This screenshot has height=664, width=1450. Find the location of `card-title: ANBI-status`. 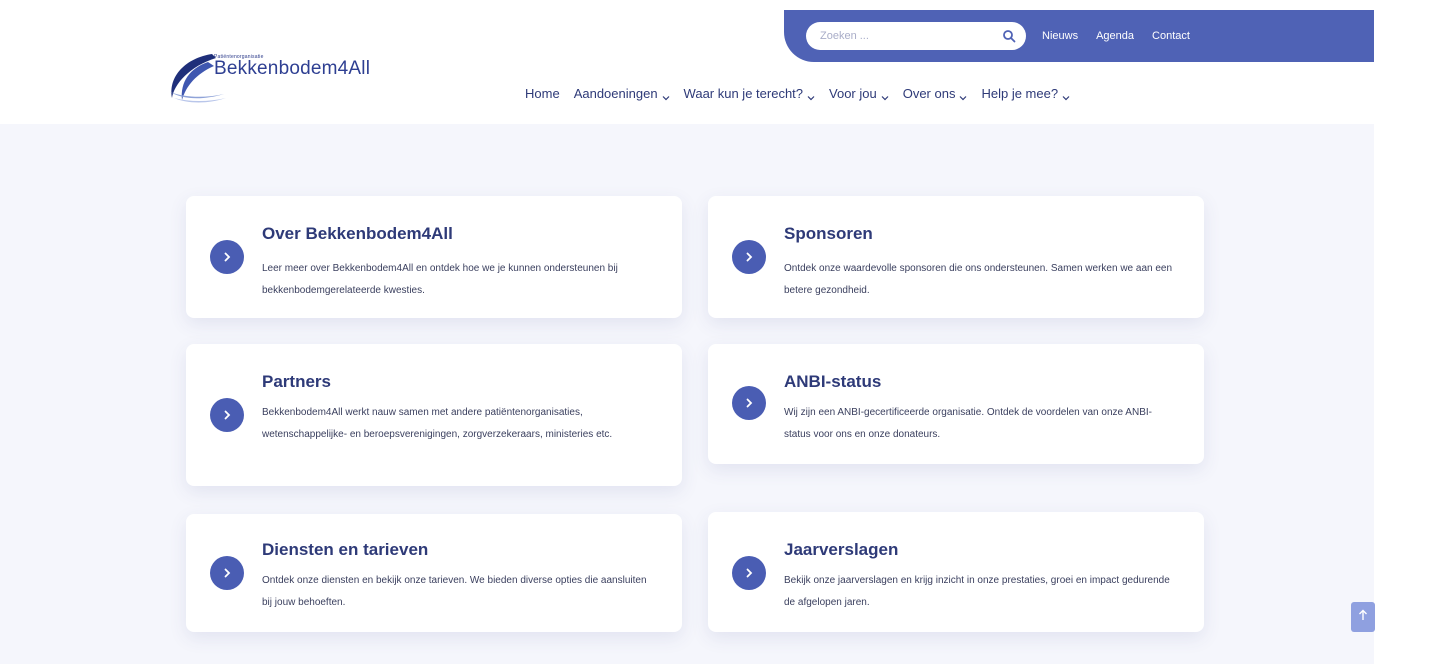

card-title: ANBI-status is located at coordinates (833, 381).